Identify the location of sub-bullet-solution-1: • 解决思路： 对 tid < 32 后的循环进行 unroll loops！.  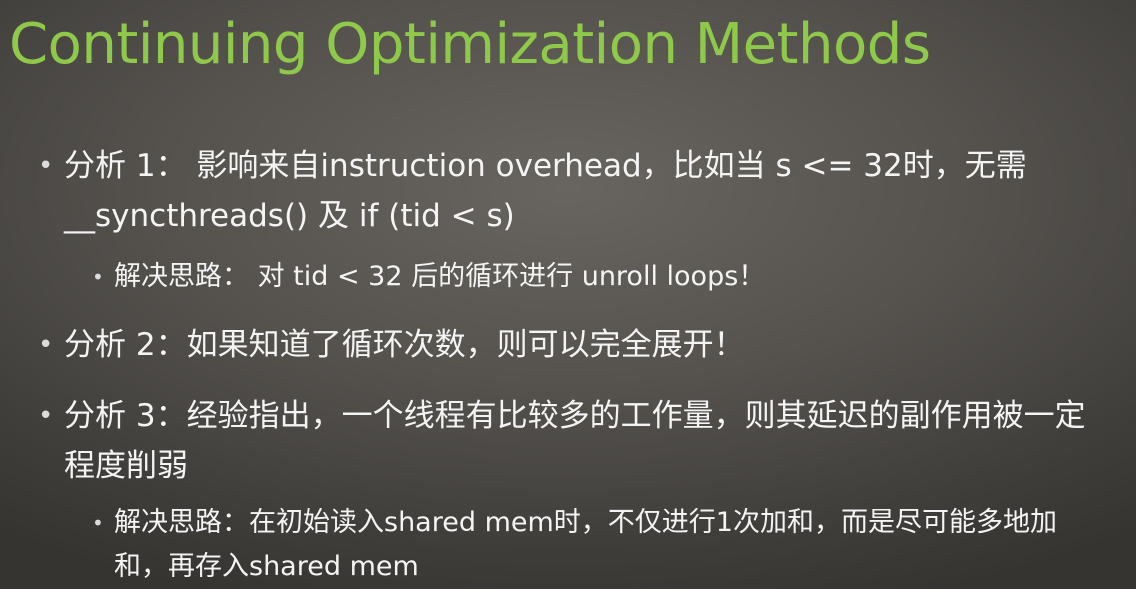
(600, 277).